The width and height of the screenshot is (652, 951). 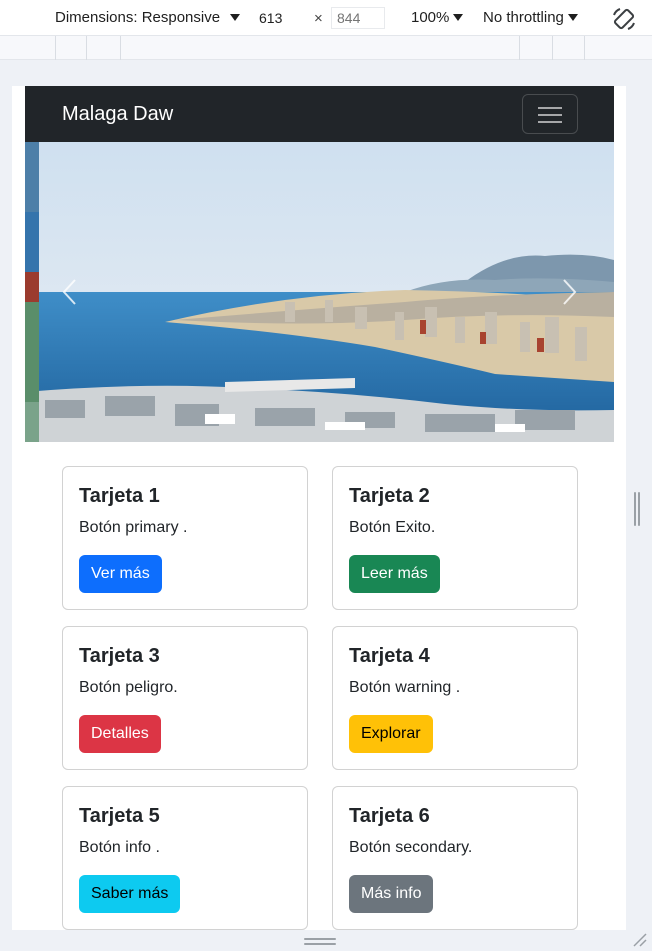 I want to click on resize-handle-bottom, so click(x=320, y=942).